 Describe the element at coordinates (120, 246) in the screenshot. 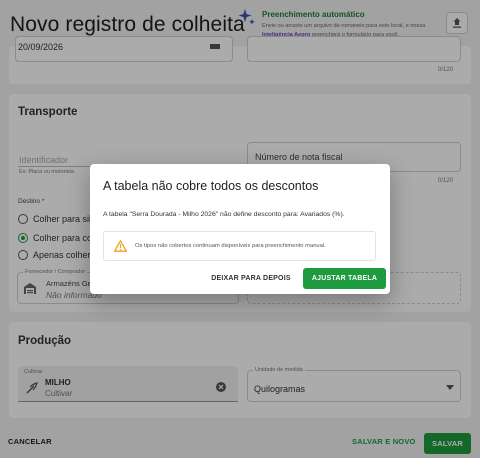

I see `warning-icon` at that location.